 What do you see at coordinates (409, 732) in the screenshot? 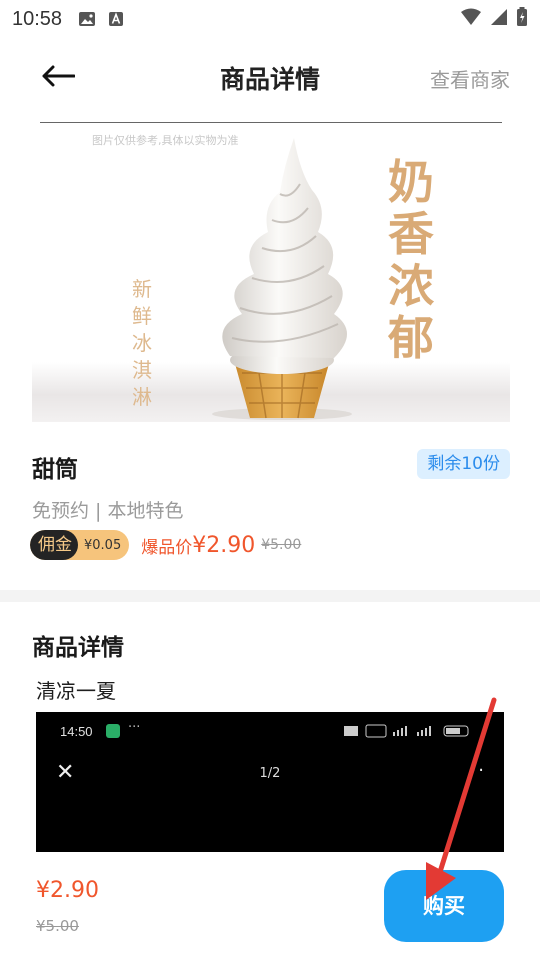
I see `embedded-status-icons` at bounding box center [409, 732].